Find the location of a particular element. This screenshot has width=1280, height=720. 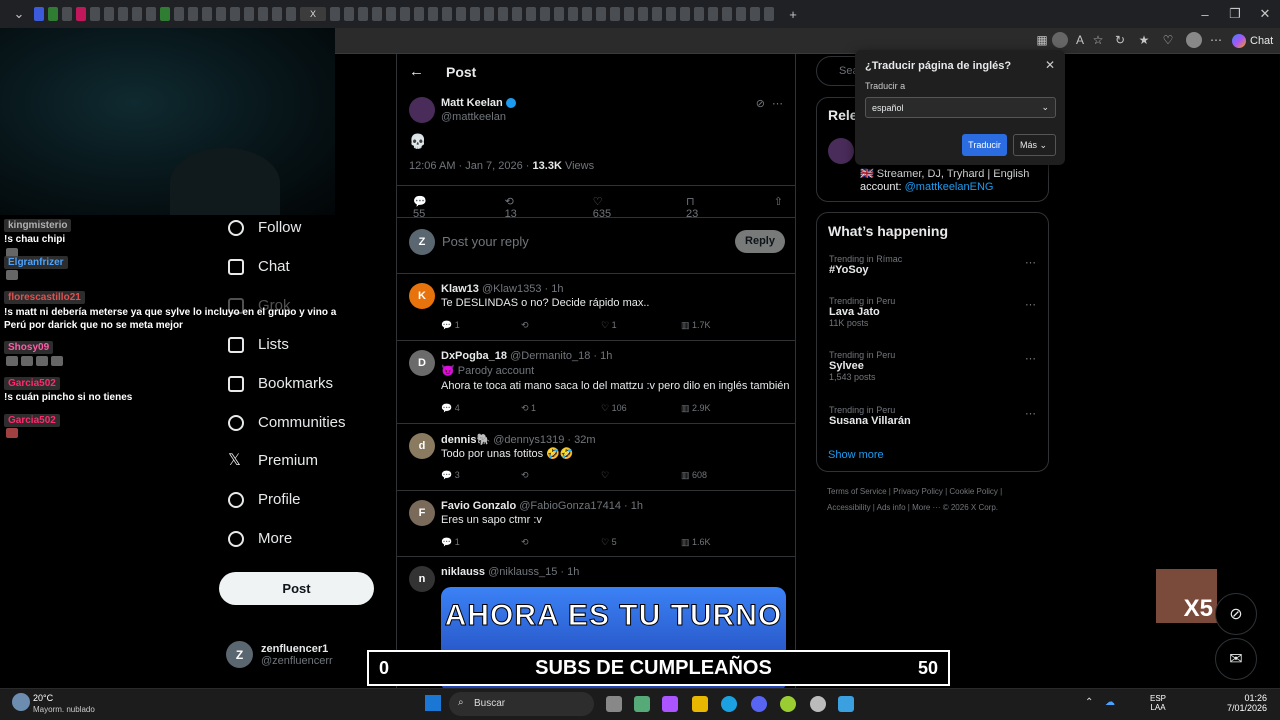

reply-author: niklauss is located at coordinates (463, 572).